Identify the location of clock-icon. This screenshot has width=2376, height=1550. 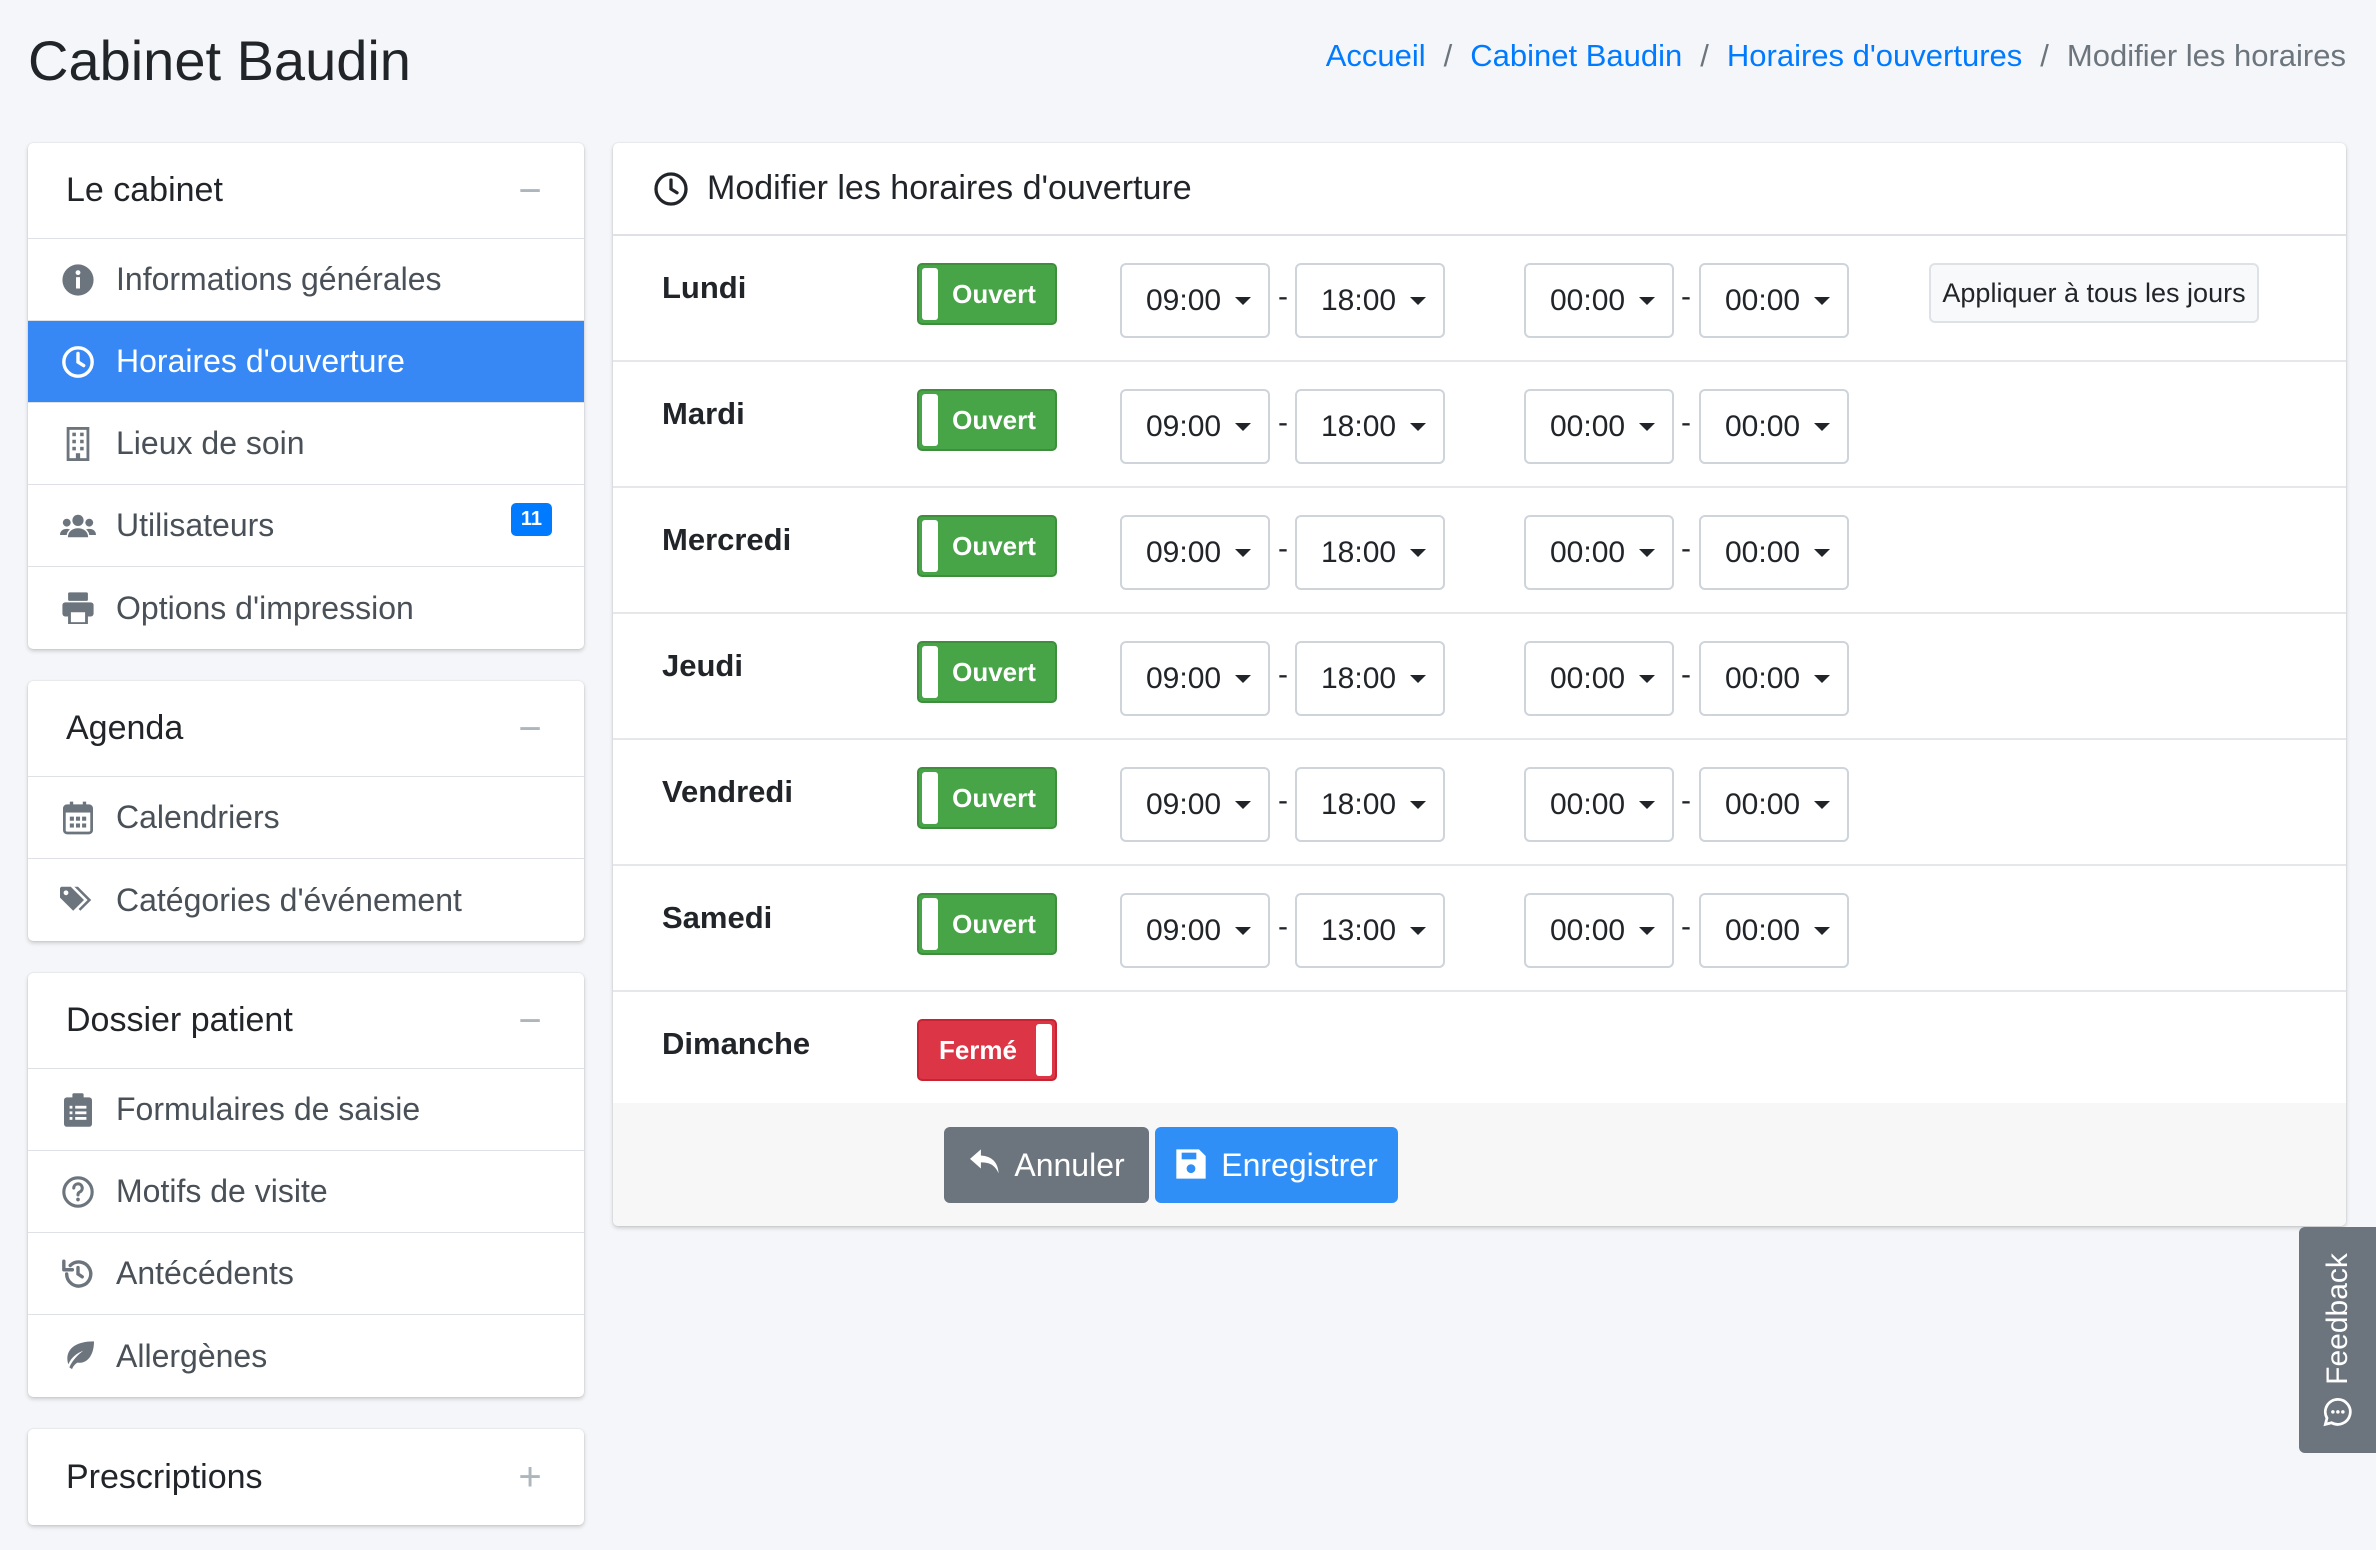
(671, 189).